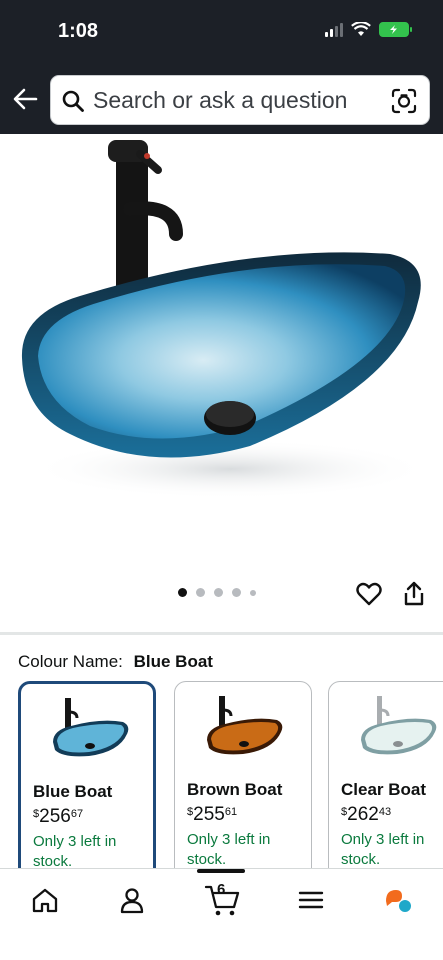  Describe the element at coordinates (87, 776) in the screenshot. I see `variant-card-blue-boat: Blue Boat $25667 Only 3 left in stock.` at that location.